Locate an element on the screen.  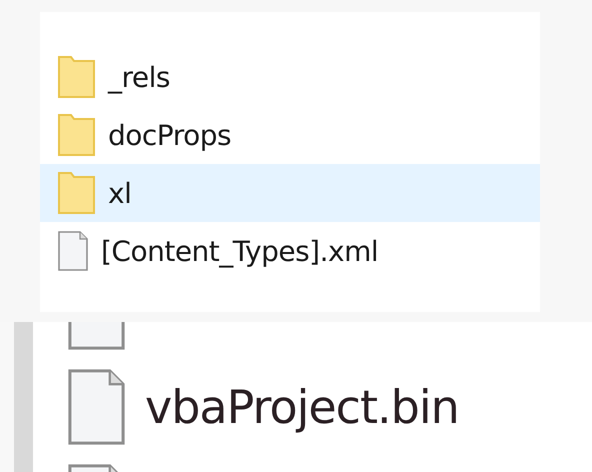
list-item: _rels is located at coordinates (290, 77).